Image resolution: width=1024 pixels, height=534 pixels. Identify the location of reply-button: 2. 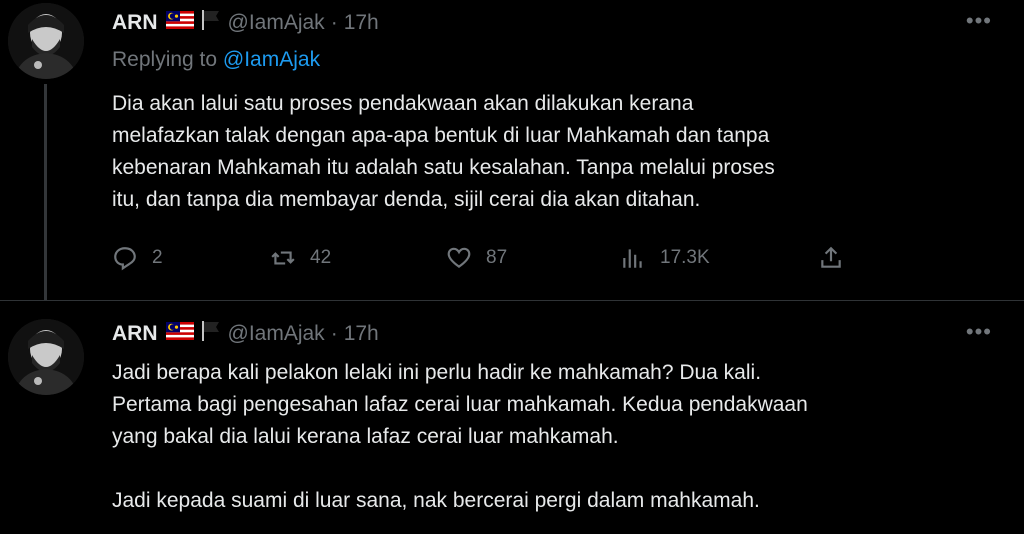
(137, 258).